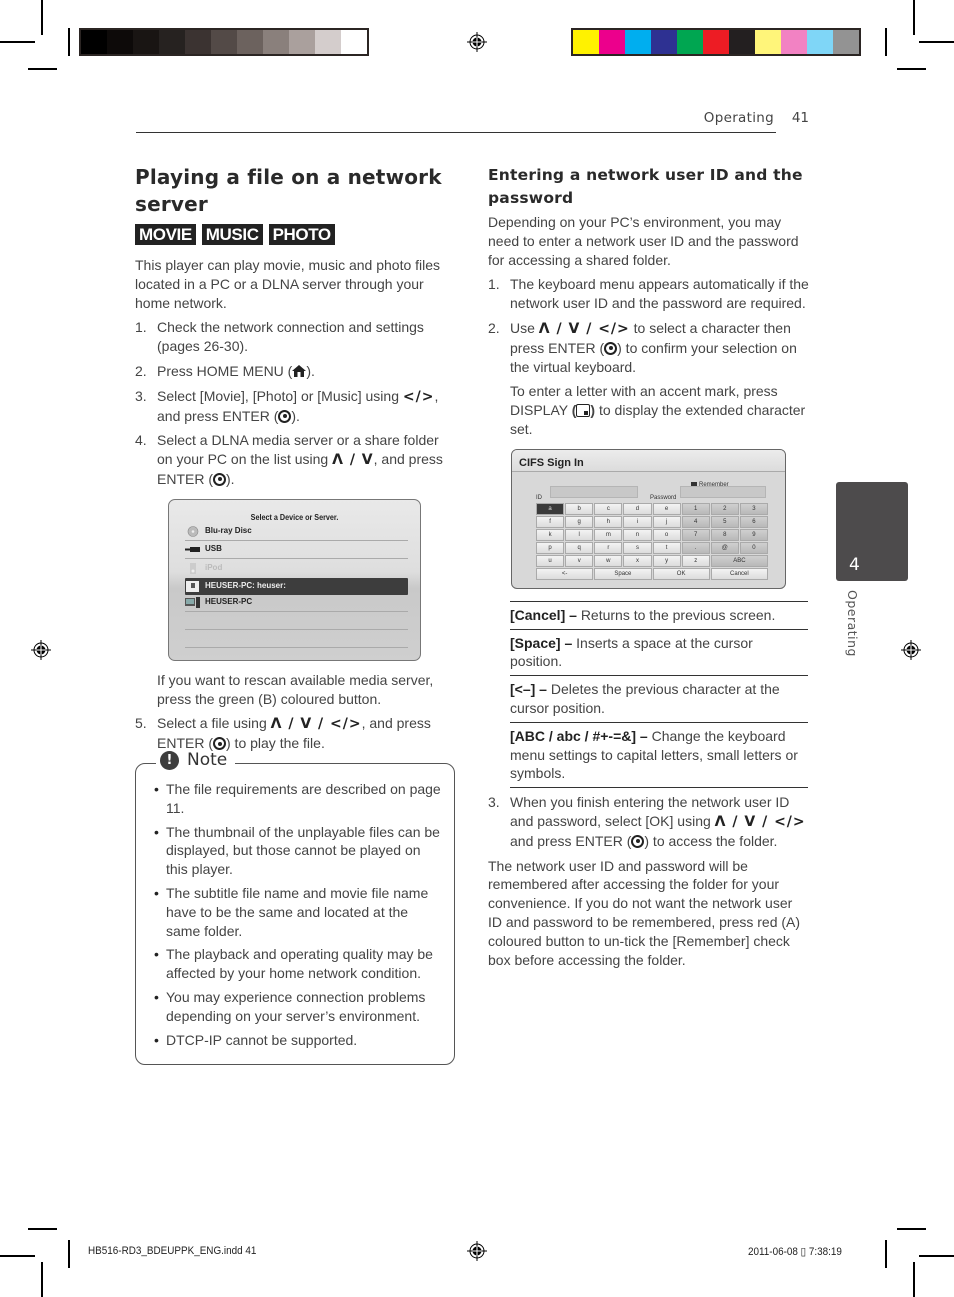 Image resolution: width=954 pixels, height=1297 pixels. What do you see at coordinates (296, 550) in the screenshot?
I see `device-item-usb: USB` at bounding box center [296, 550].